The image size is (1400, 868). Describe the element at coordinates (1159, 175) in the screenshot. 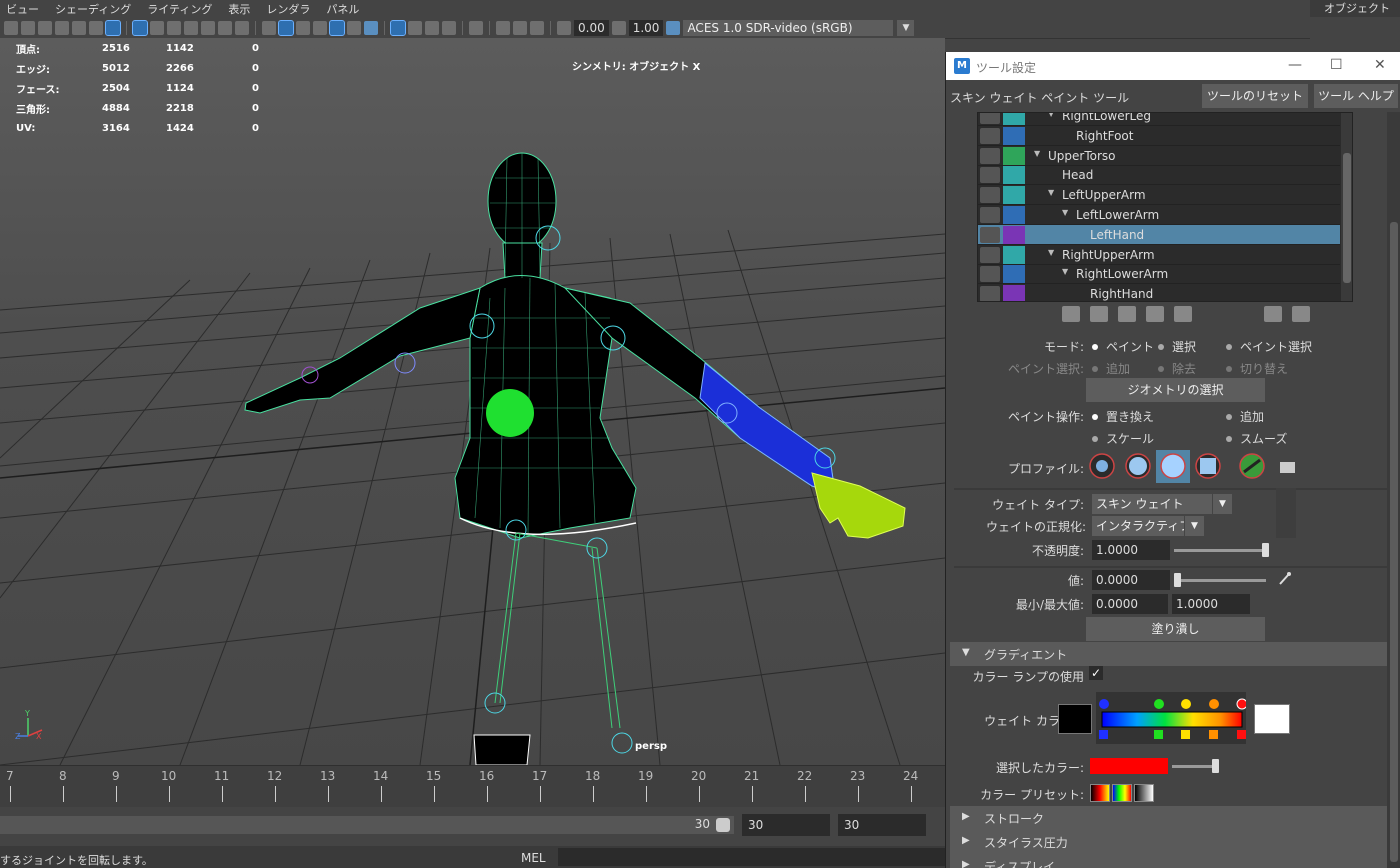

I see `influence-row: Head` at that location.